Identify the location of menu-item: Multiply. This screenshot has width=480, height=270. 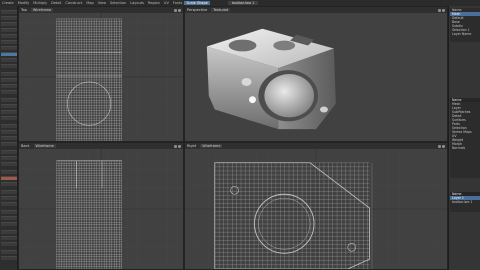
(40, 3).